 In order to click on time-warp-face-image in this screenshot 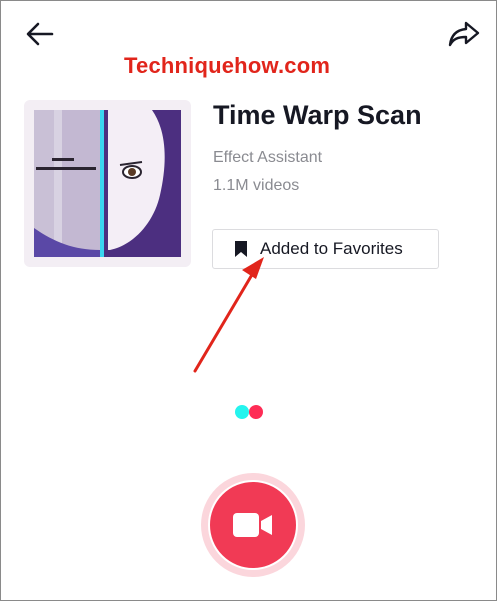, I will do `click(107, 183)`.